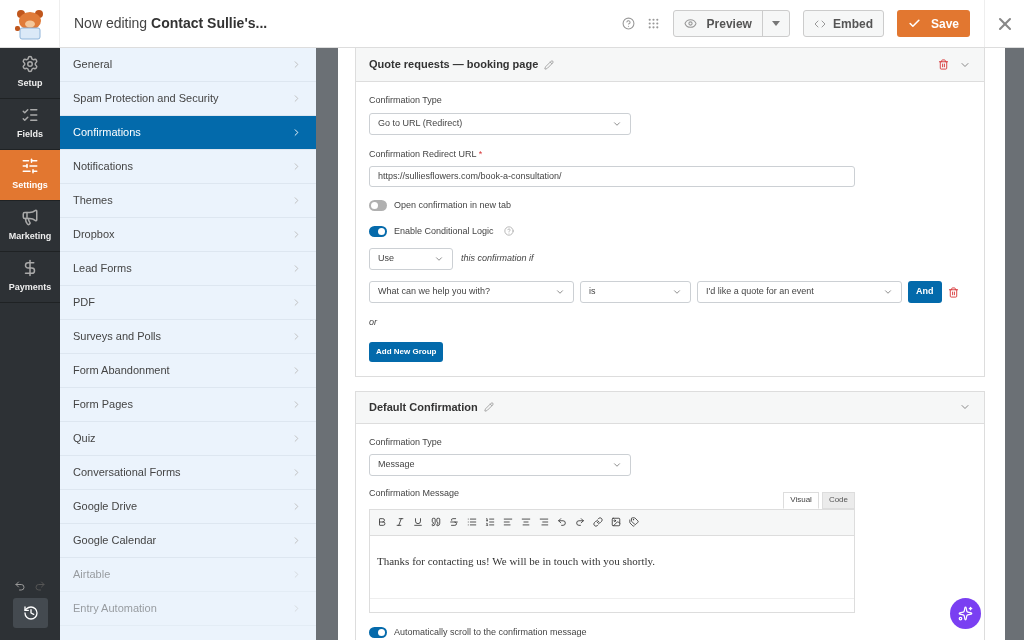 The image size is (1024, 640). What do you see at coordinates (925, 292) in the screenshot?
I see `and-button: And` at bounding box center [925, 292].